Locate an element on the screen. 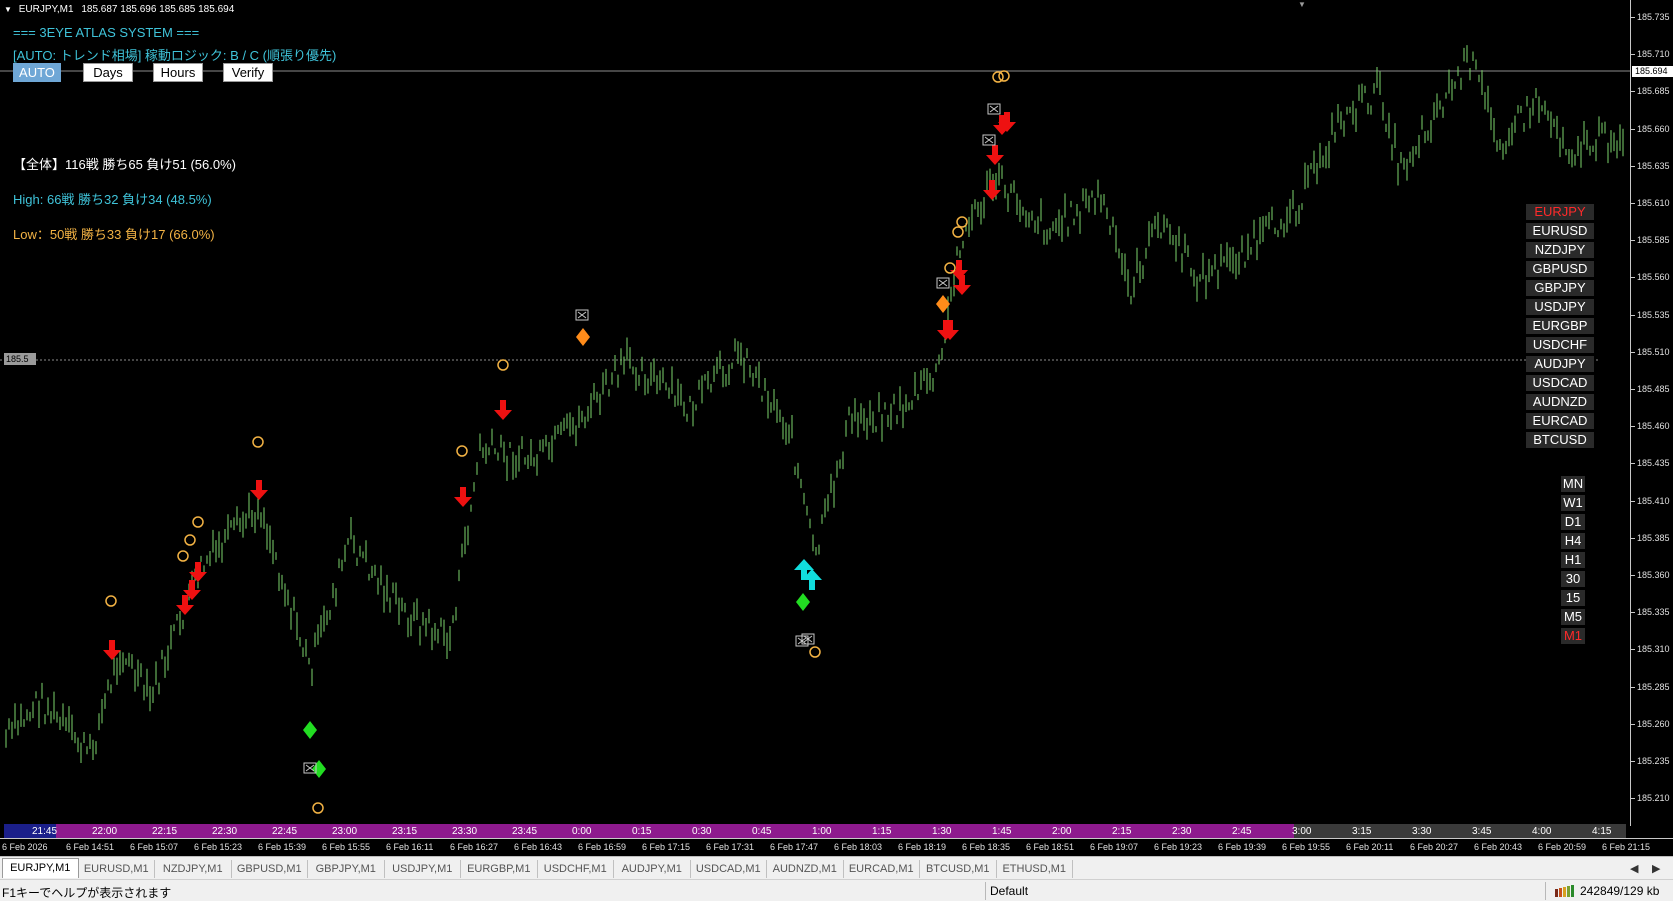  time-axis-label: 6 Feb 16:59 is located at coordinates (602, 847).